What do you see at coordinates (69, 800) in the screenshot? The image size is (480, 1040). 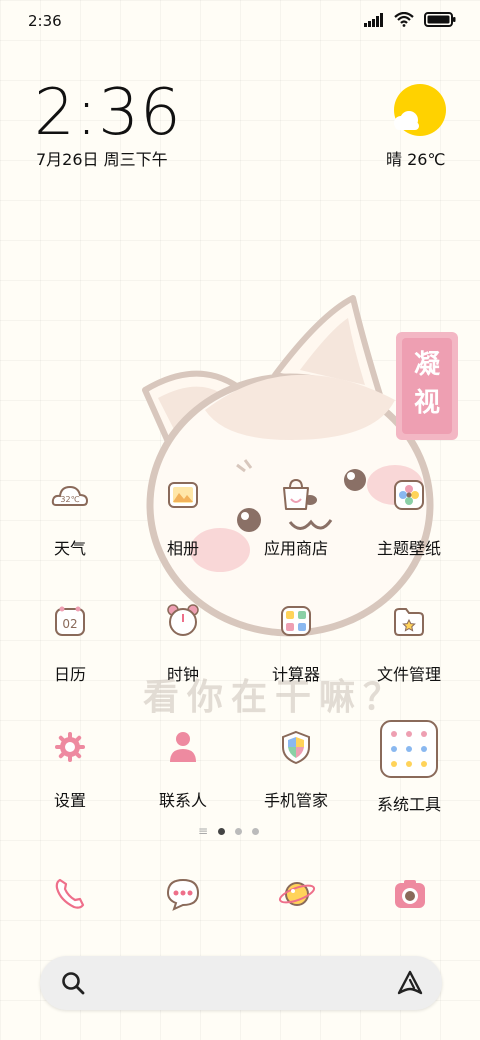 I see `app-label: 设置` at bounding box center [69, 800].